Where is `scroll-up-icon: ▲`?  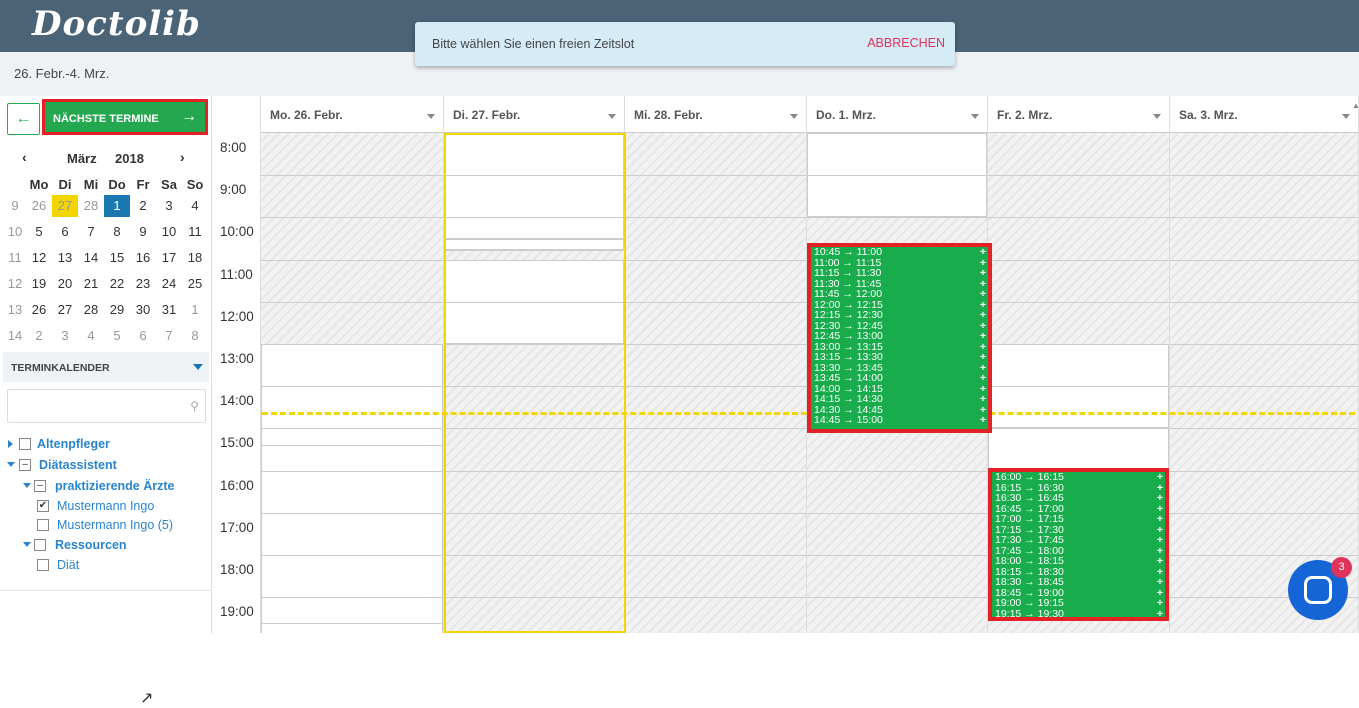
scroll-up-icon: ▲ is located at coordinates (1355, 105).